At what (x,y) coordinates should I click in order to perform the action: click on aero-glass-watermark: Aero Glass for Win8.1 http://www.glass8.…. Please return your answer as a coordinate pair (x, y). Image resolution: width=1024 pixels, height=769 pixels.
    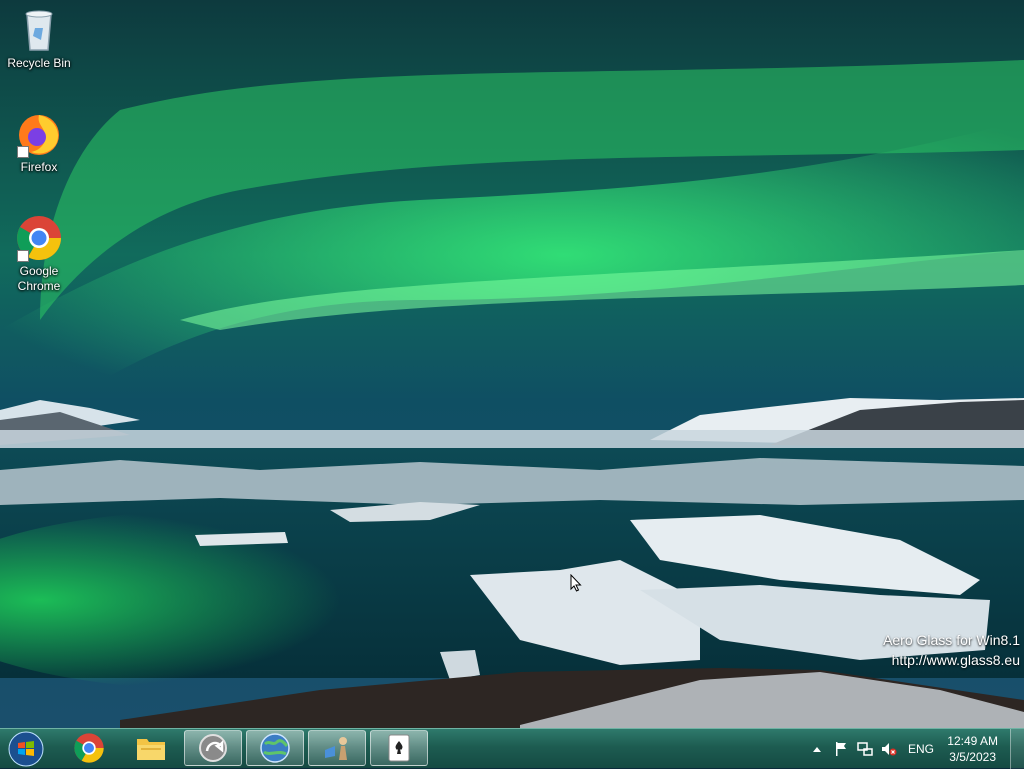
    Looking at the image, I should click on (951, 650).